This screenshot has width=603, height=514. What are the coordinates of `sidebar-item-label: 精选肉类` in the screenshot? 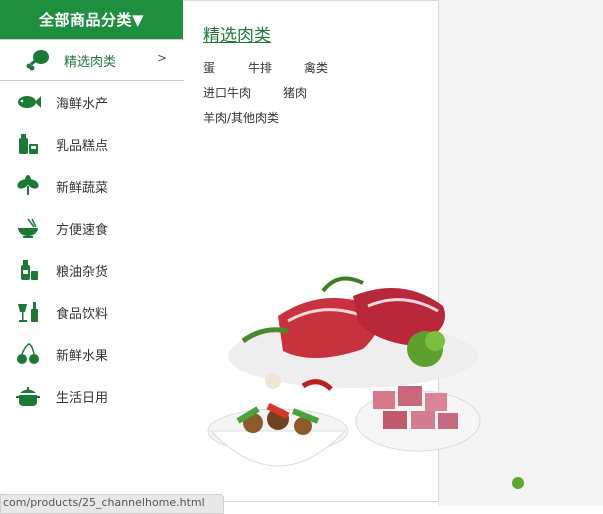 It's located at (90, 62).